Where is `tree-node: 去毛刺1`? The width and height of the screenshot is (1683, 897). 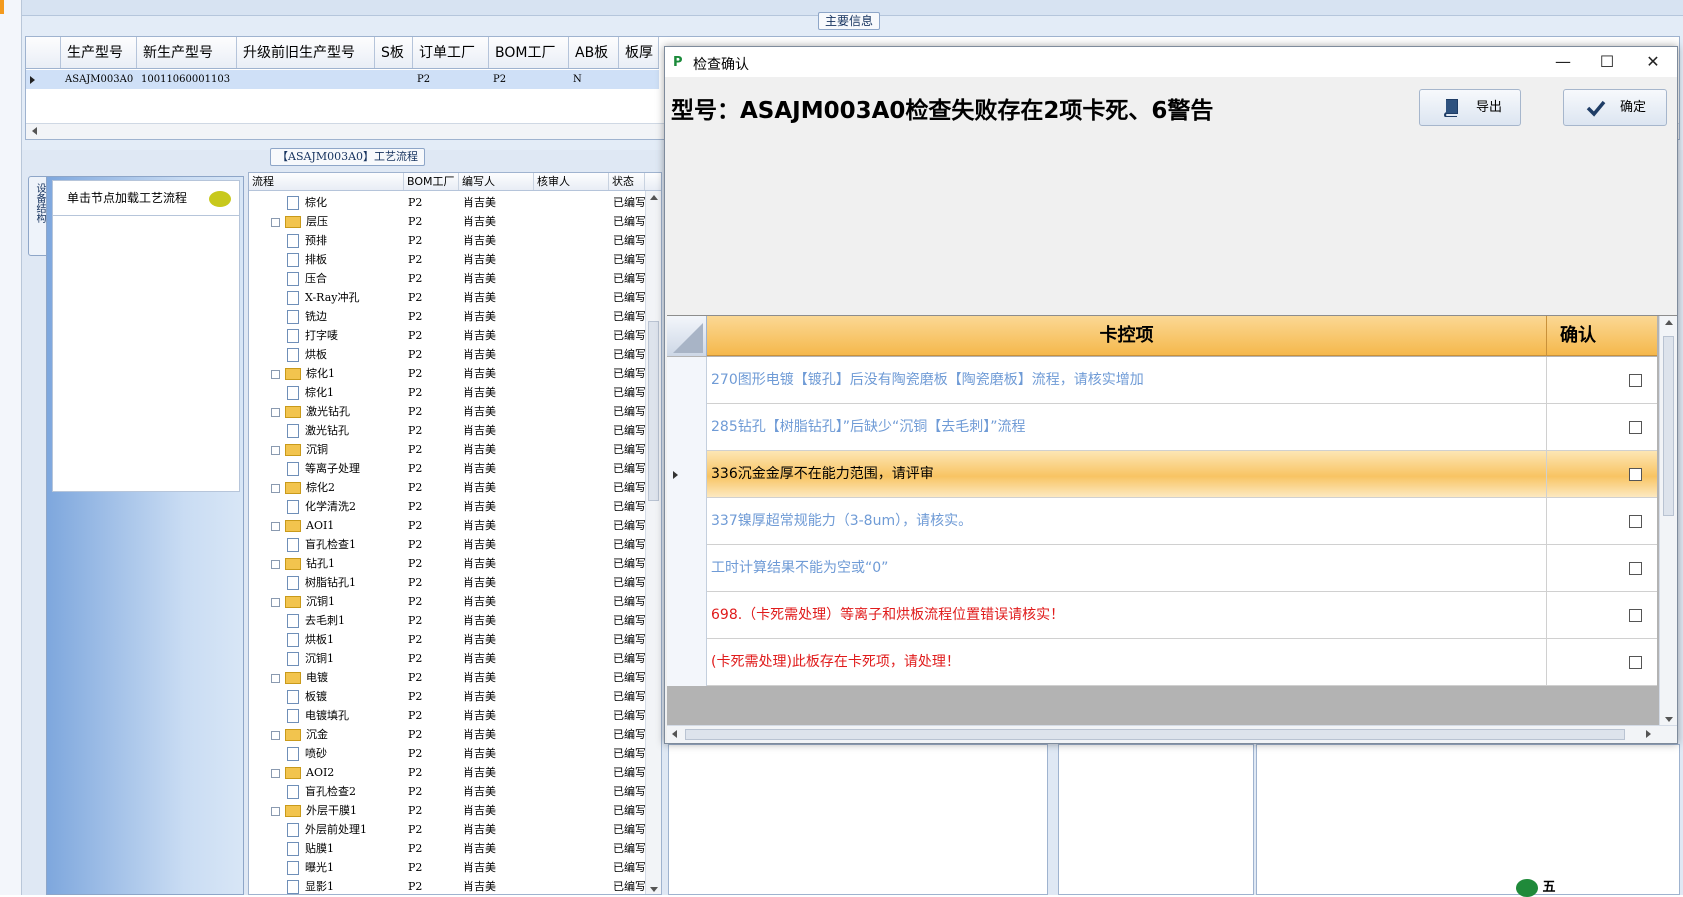 tree-node: 去毛刺1 is located at coordinates (326, 620).